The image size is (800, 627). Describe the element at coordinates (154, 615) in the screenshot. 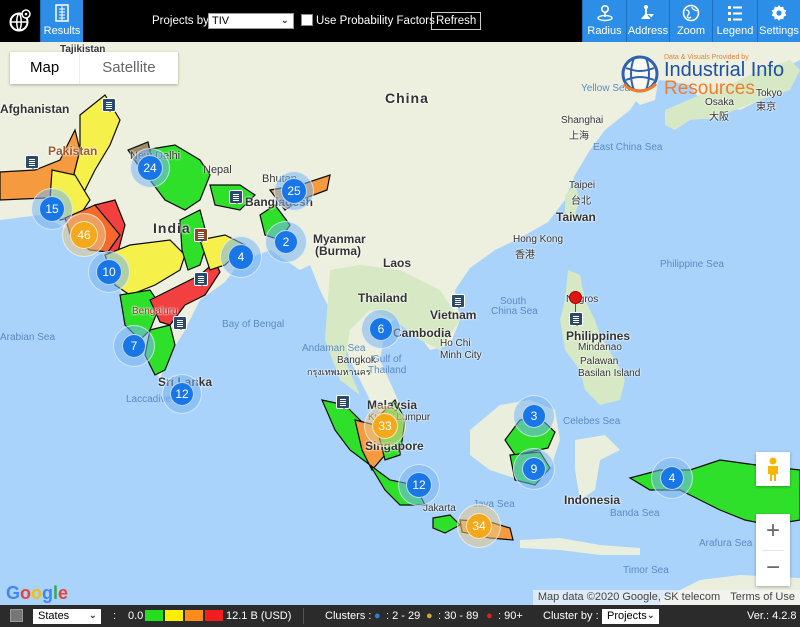

I see `scale-swatch-green` at that location.